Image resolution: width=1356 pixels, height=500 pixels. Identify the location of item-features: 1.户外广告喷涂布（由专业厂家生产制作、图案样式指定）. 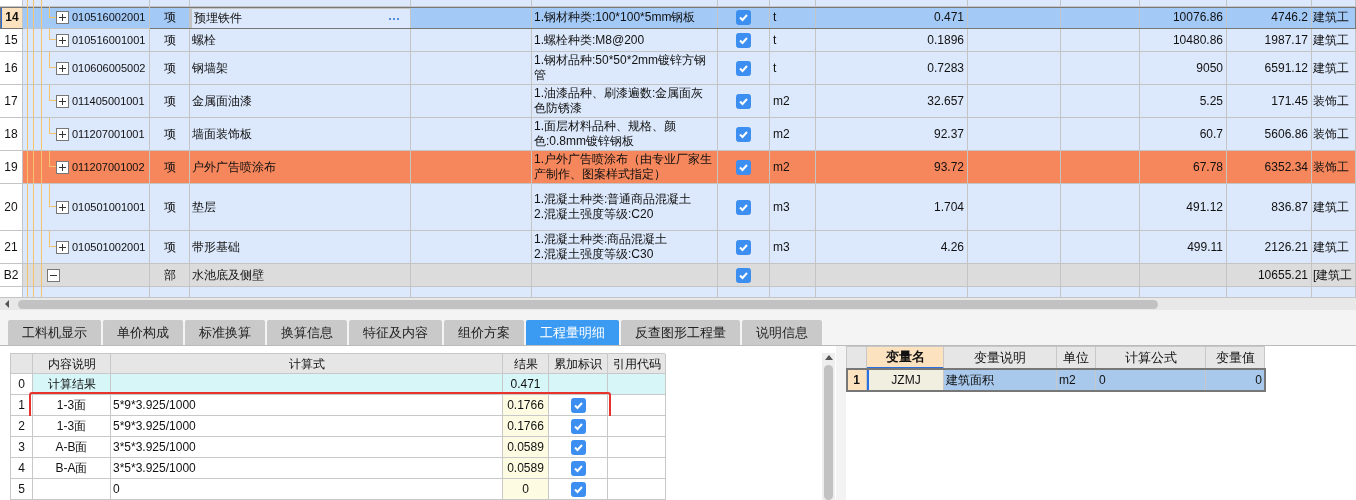
(623, 167).